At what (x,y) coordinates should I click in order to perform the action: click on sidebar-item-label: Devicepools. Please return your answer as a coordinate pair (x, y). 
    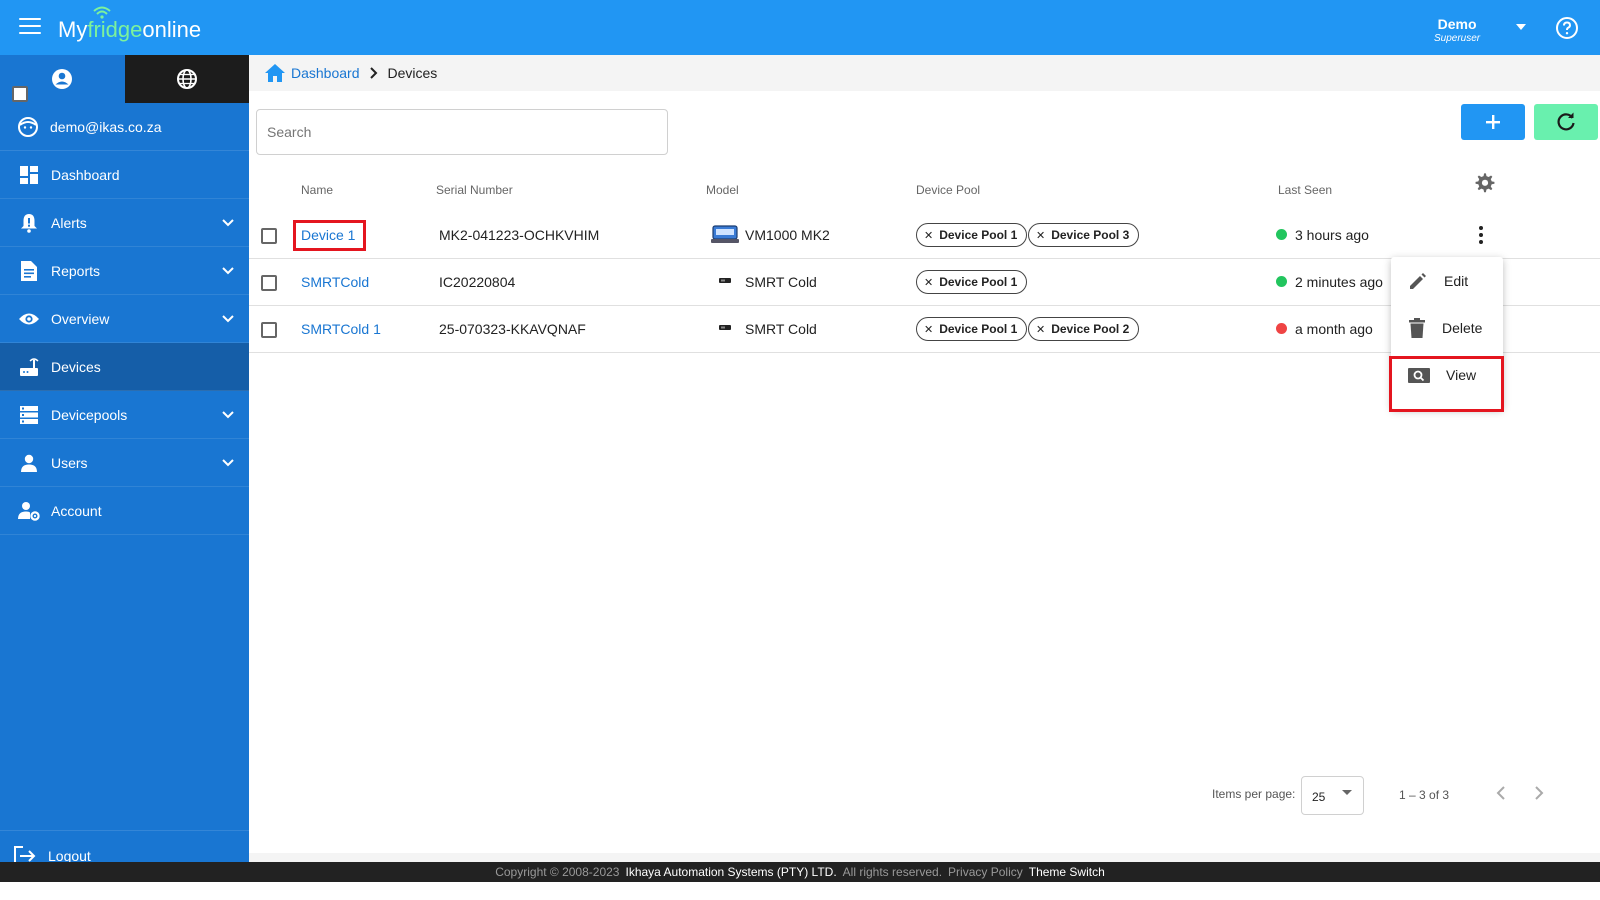
    Looking at the image, I should click on (89, 414).